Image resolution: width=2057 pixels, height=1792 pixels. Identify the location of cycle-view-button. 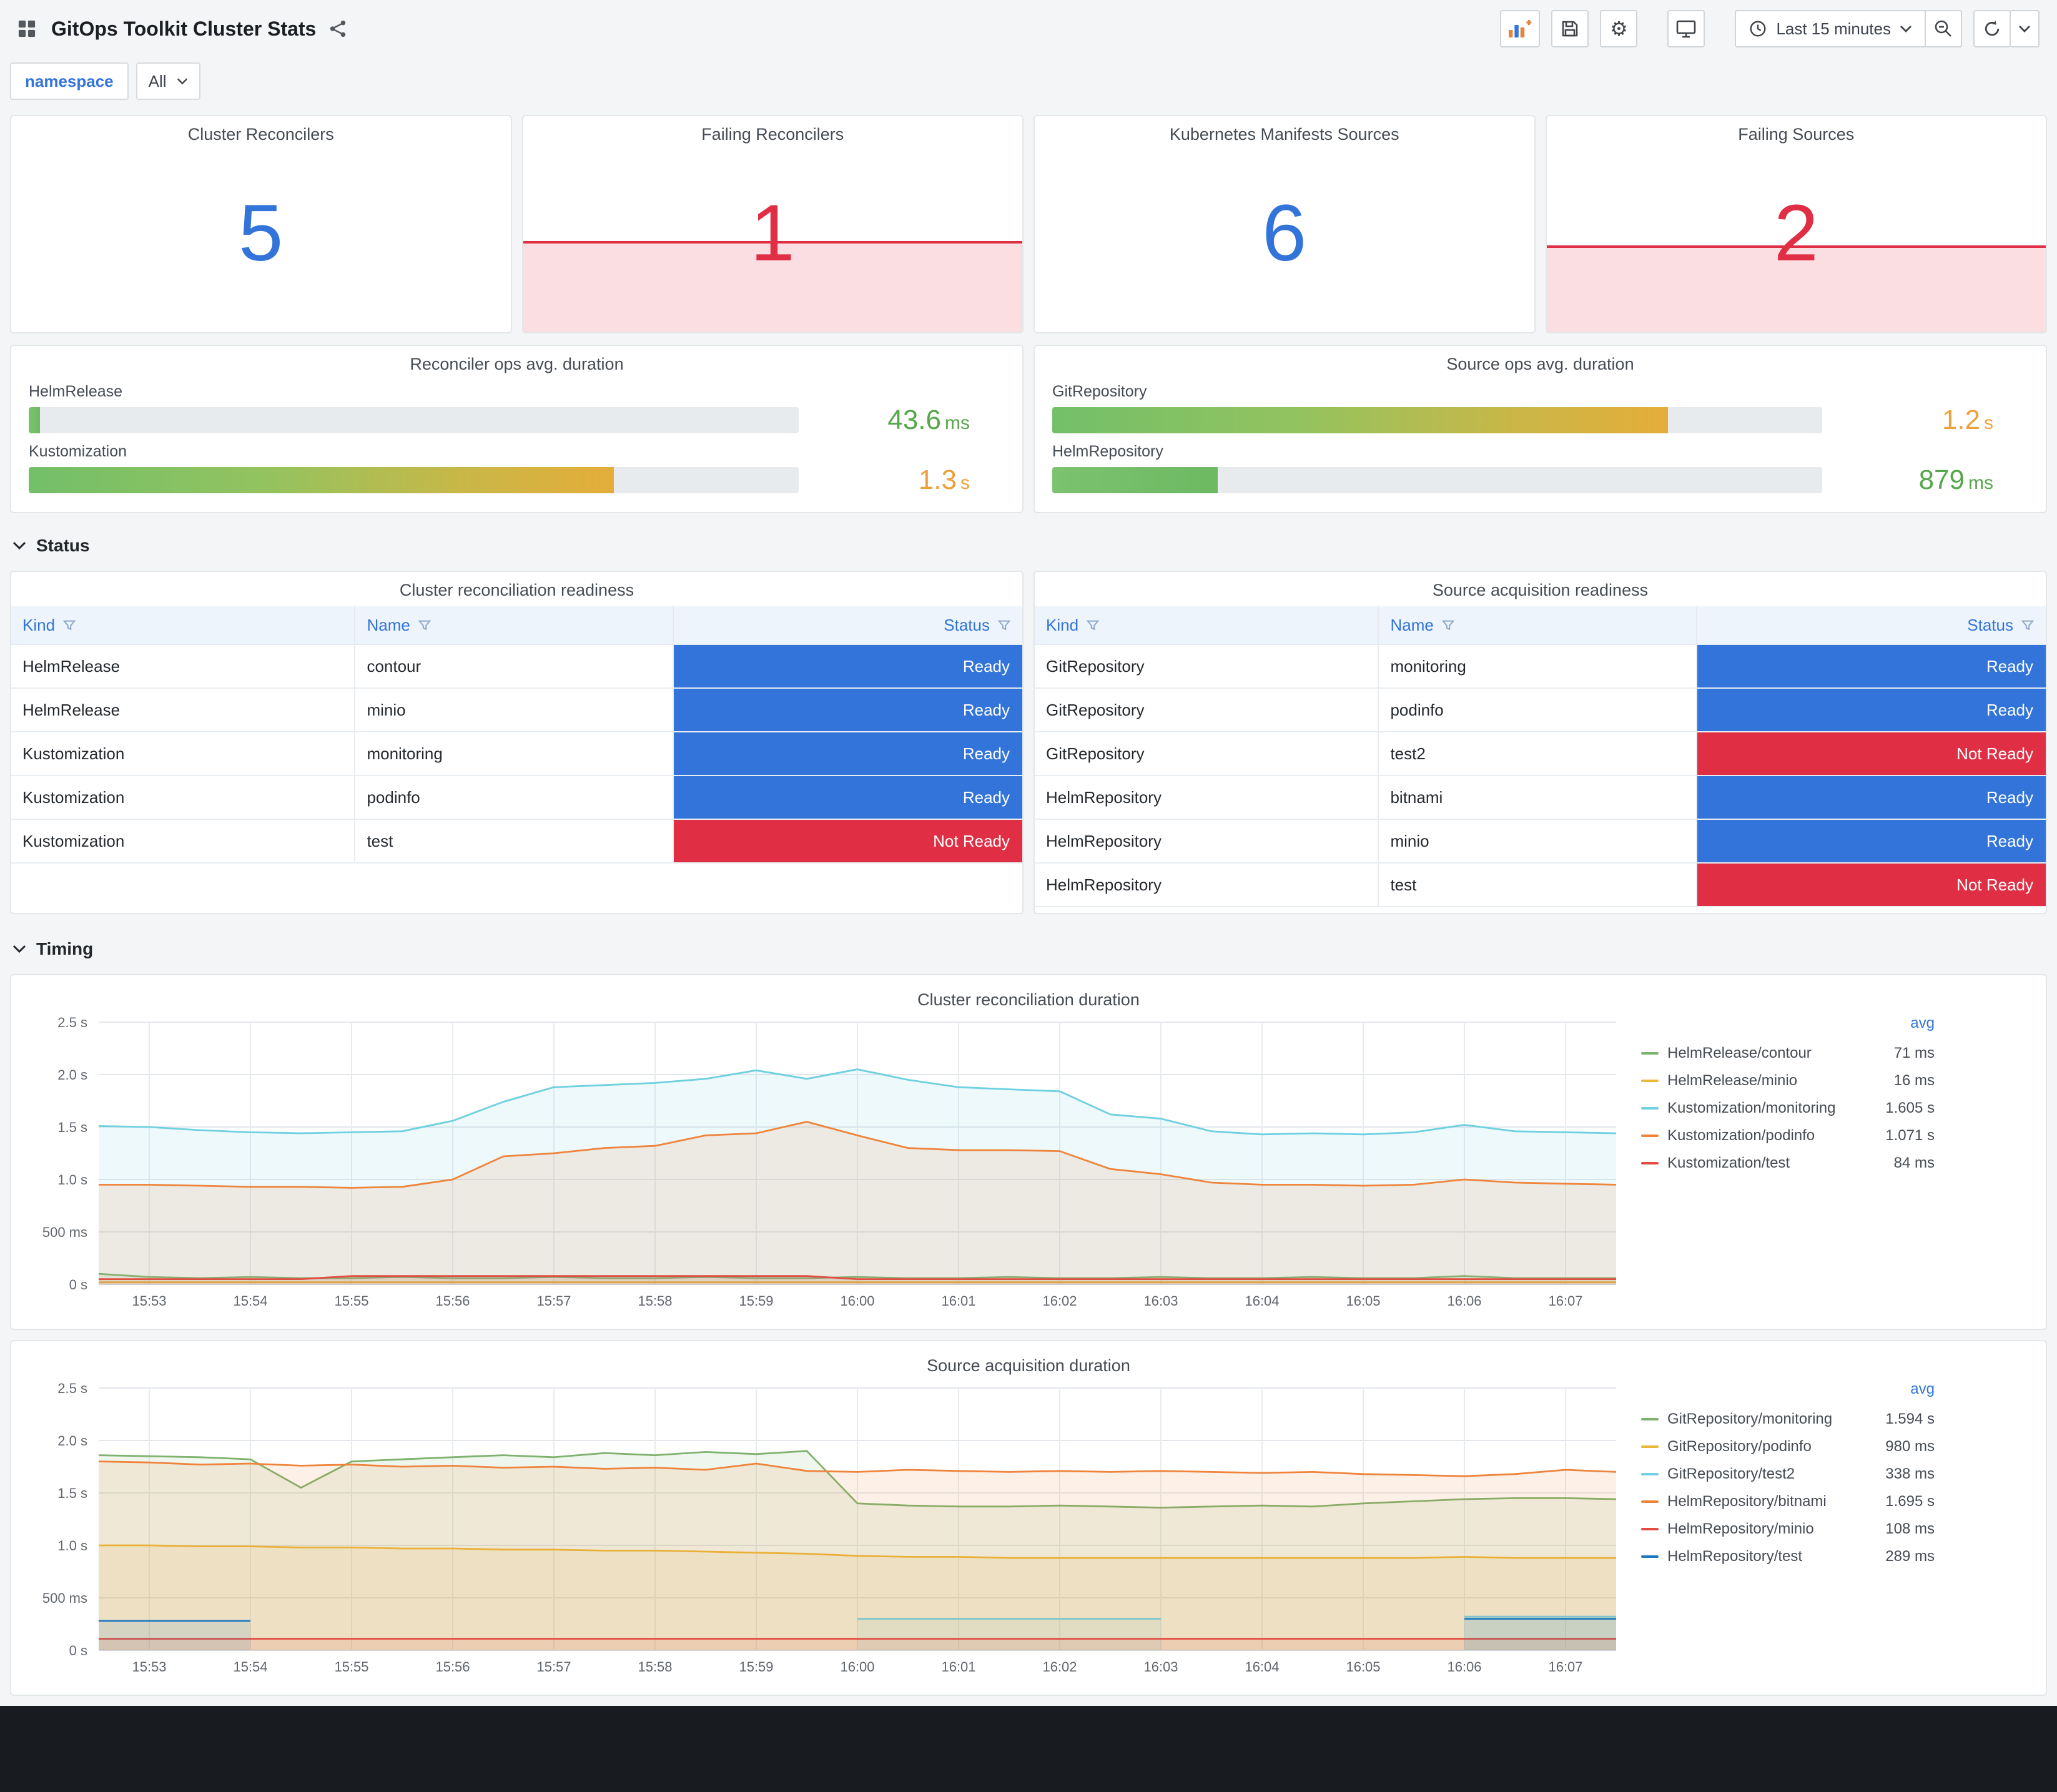
(1686, 28).